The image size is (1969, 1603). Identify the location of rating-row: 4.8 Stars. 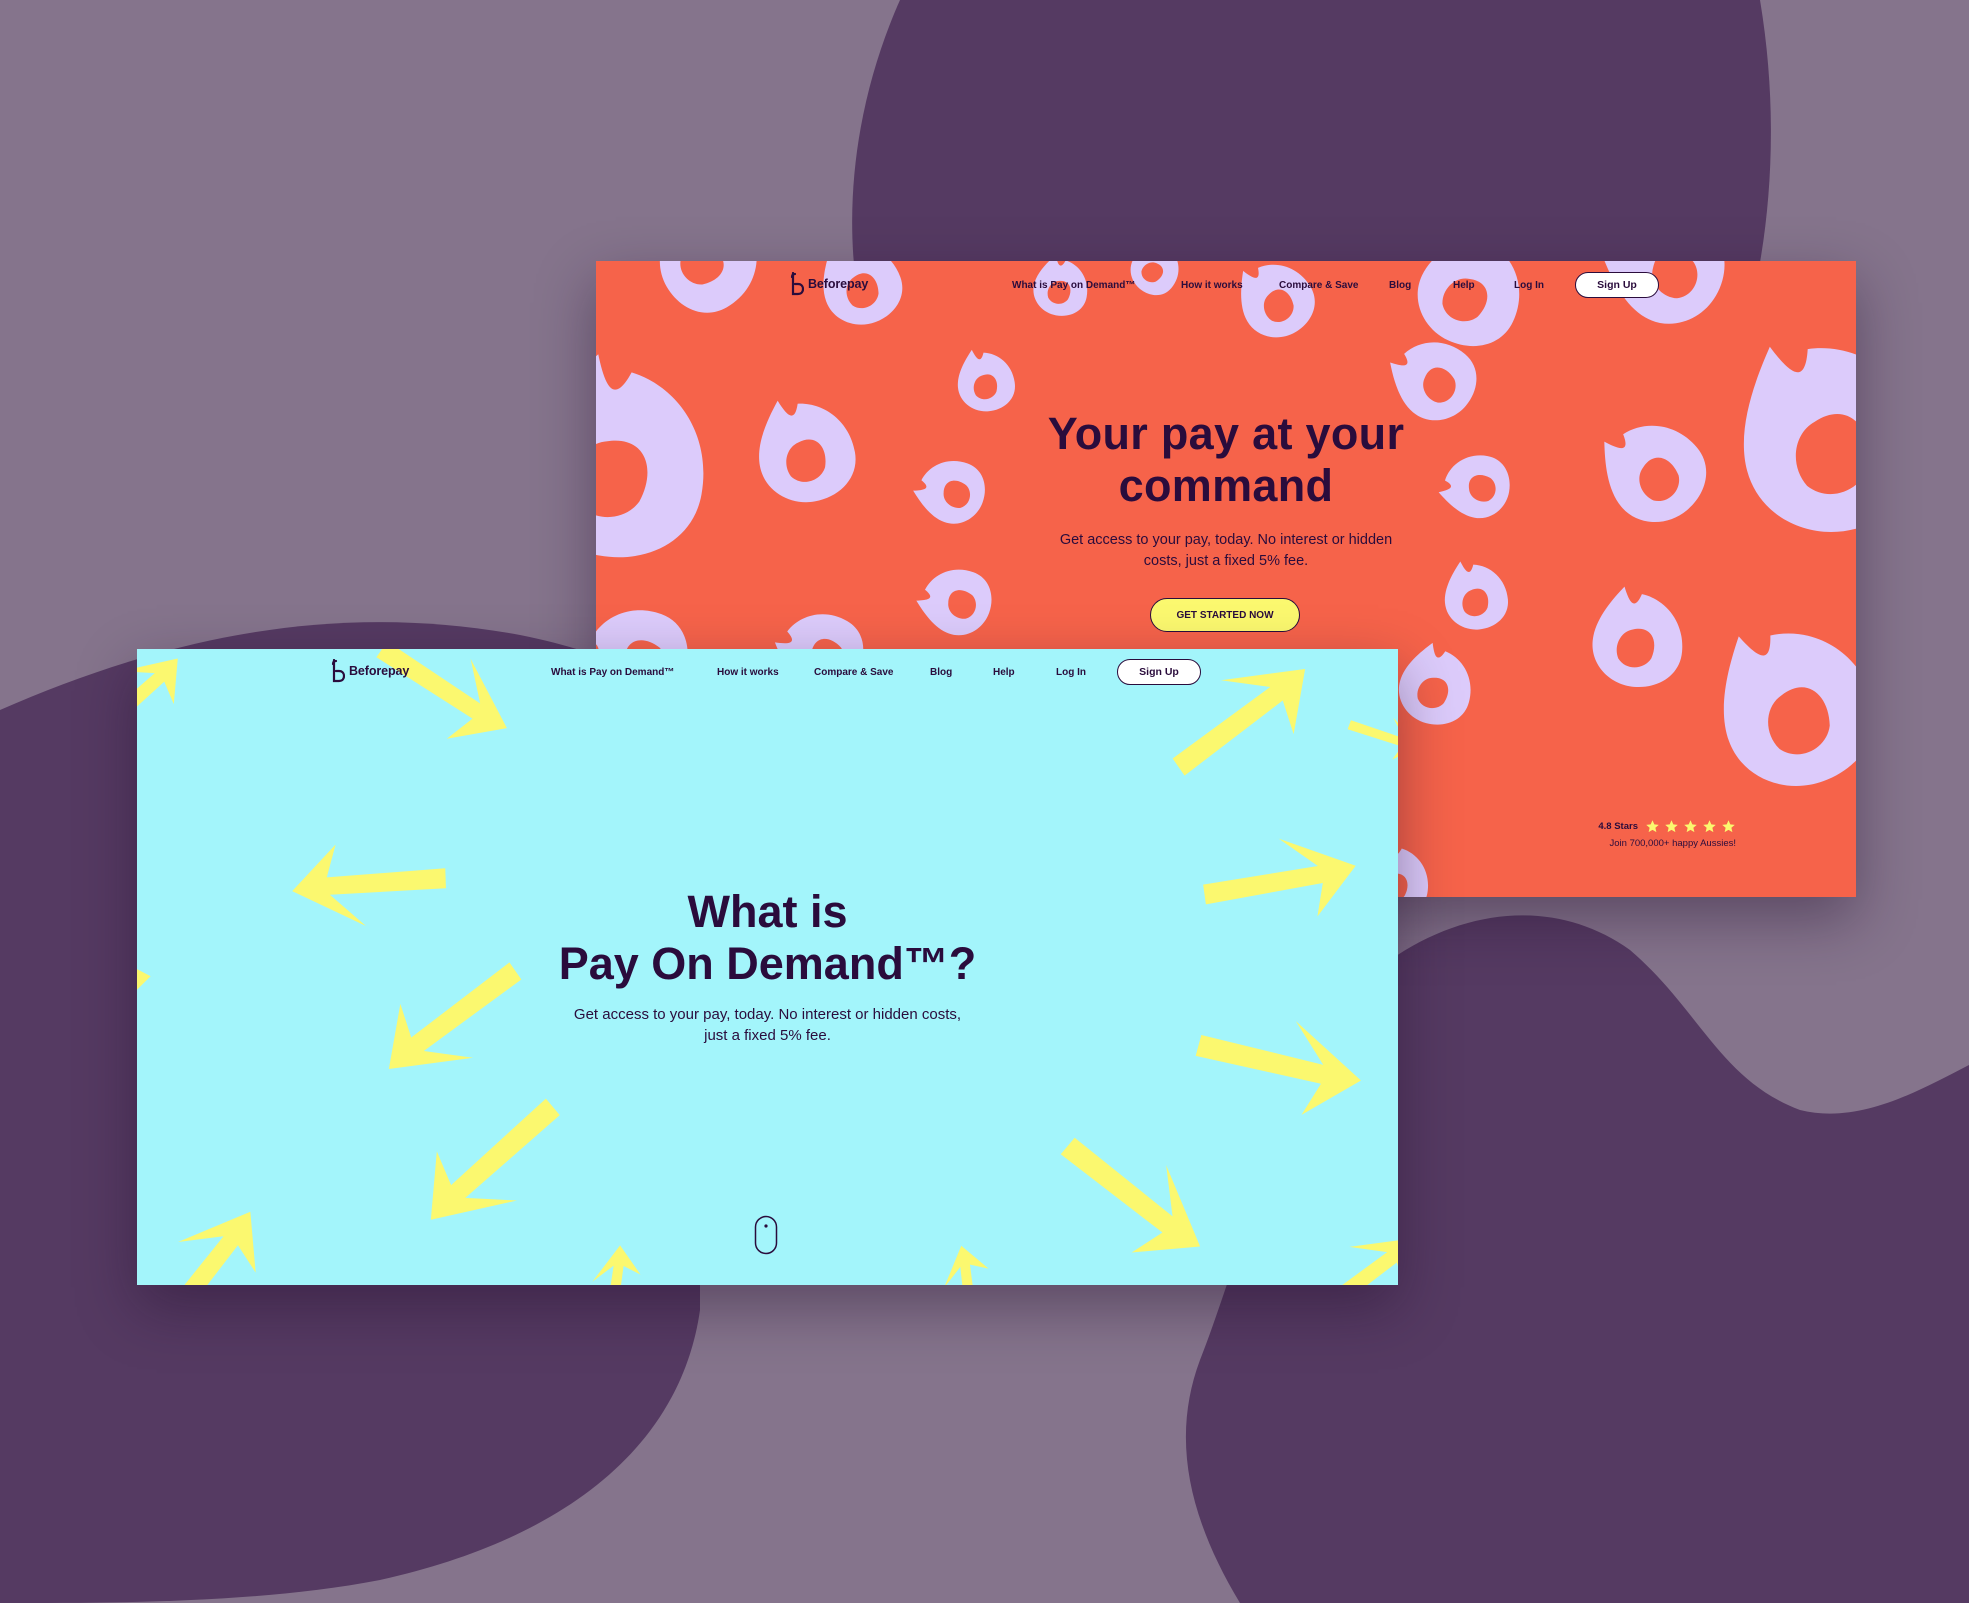
(1626, 826).